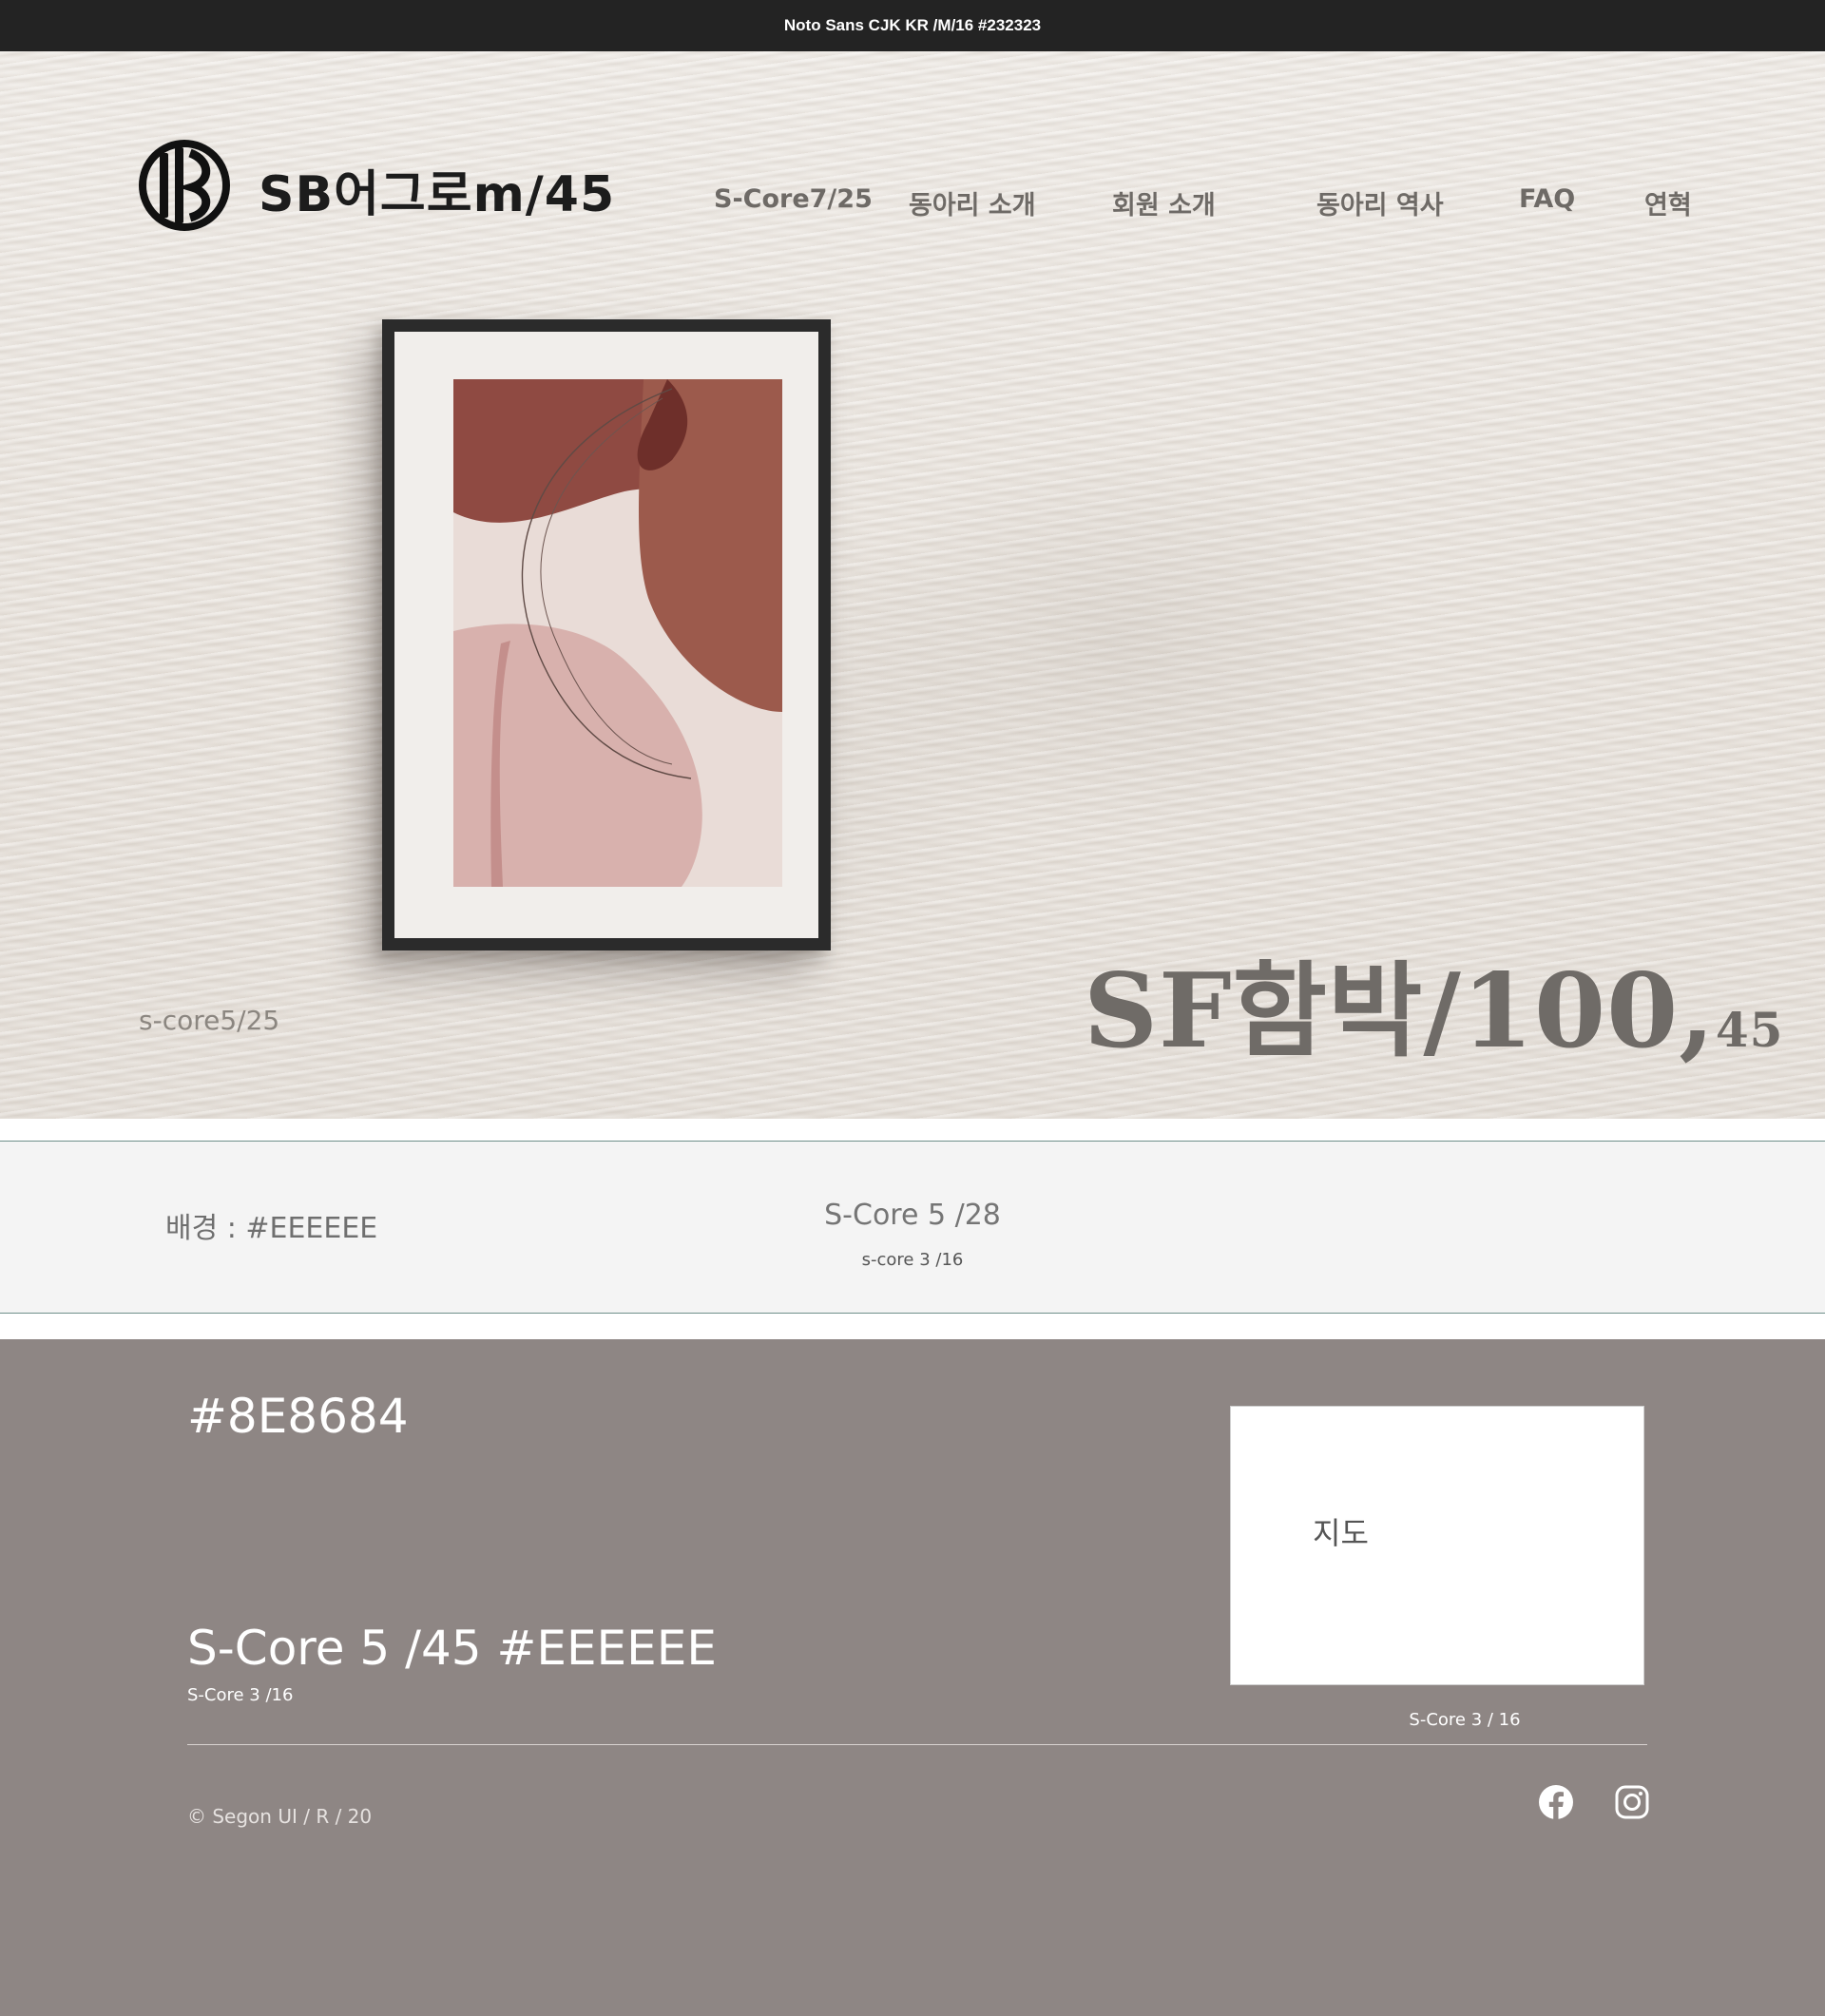 The width and height of the screenshot is (1825, 2016). What do you see at coordinates (1380, 202) in the screenshot?
I see `nav-item-club-history: 동아리 역사` at bounding box center [1380, 202].